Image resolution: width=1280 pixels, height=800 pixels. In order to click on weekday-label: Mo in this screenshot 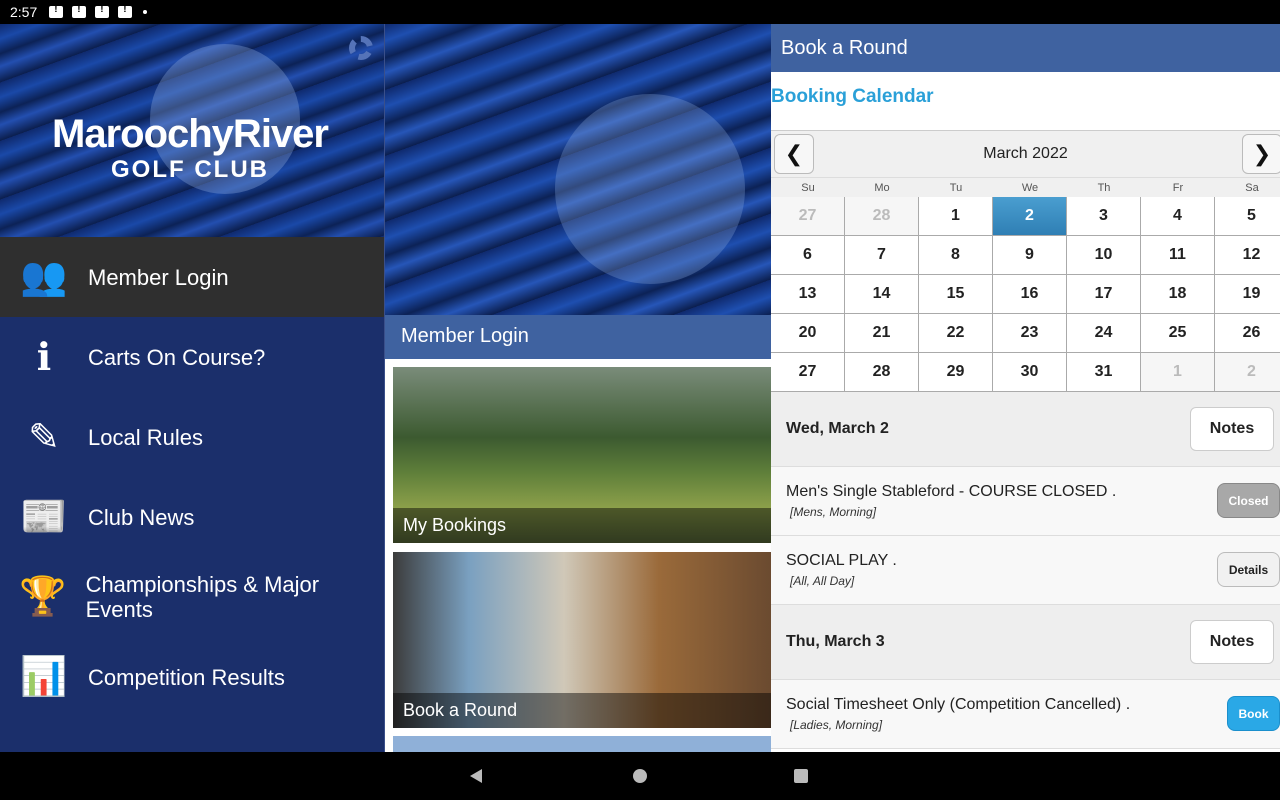, I will do `click(882, 188)`.